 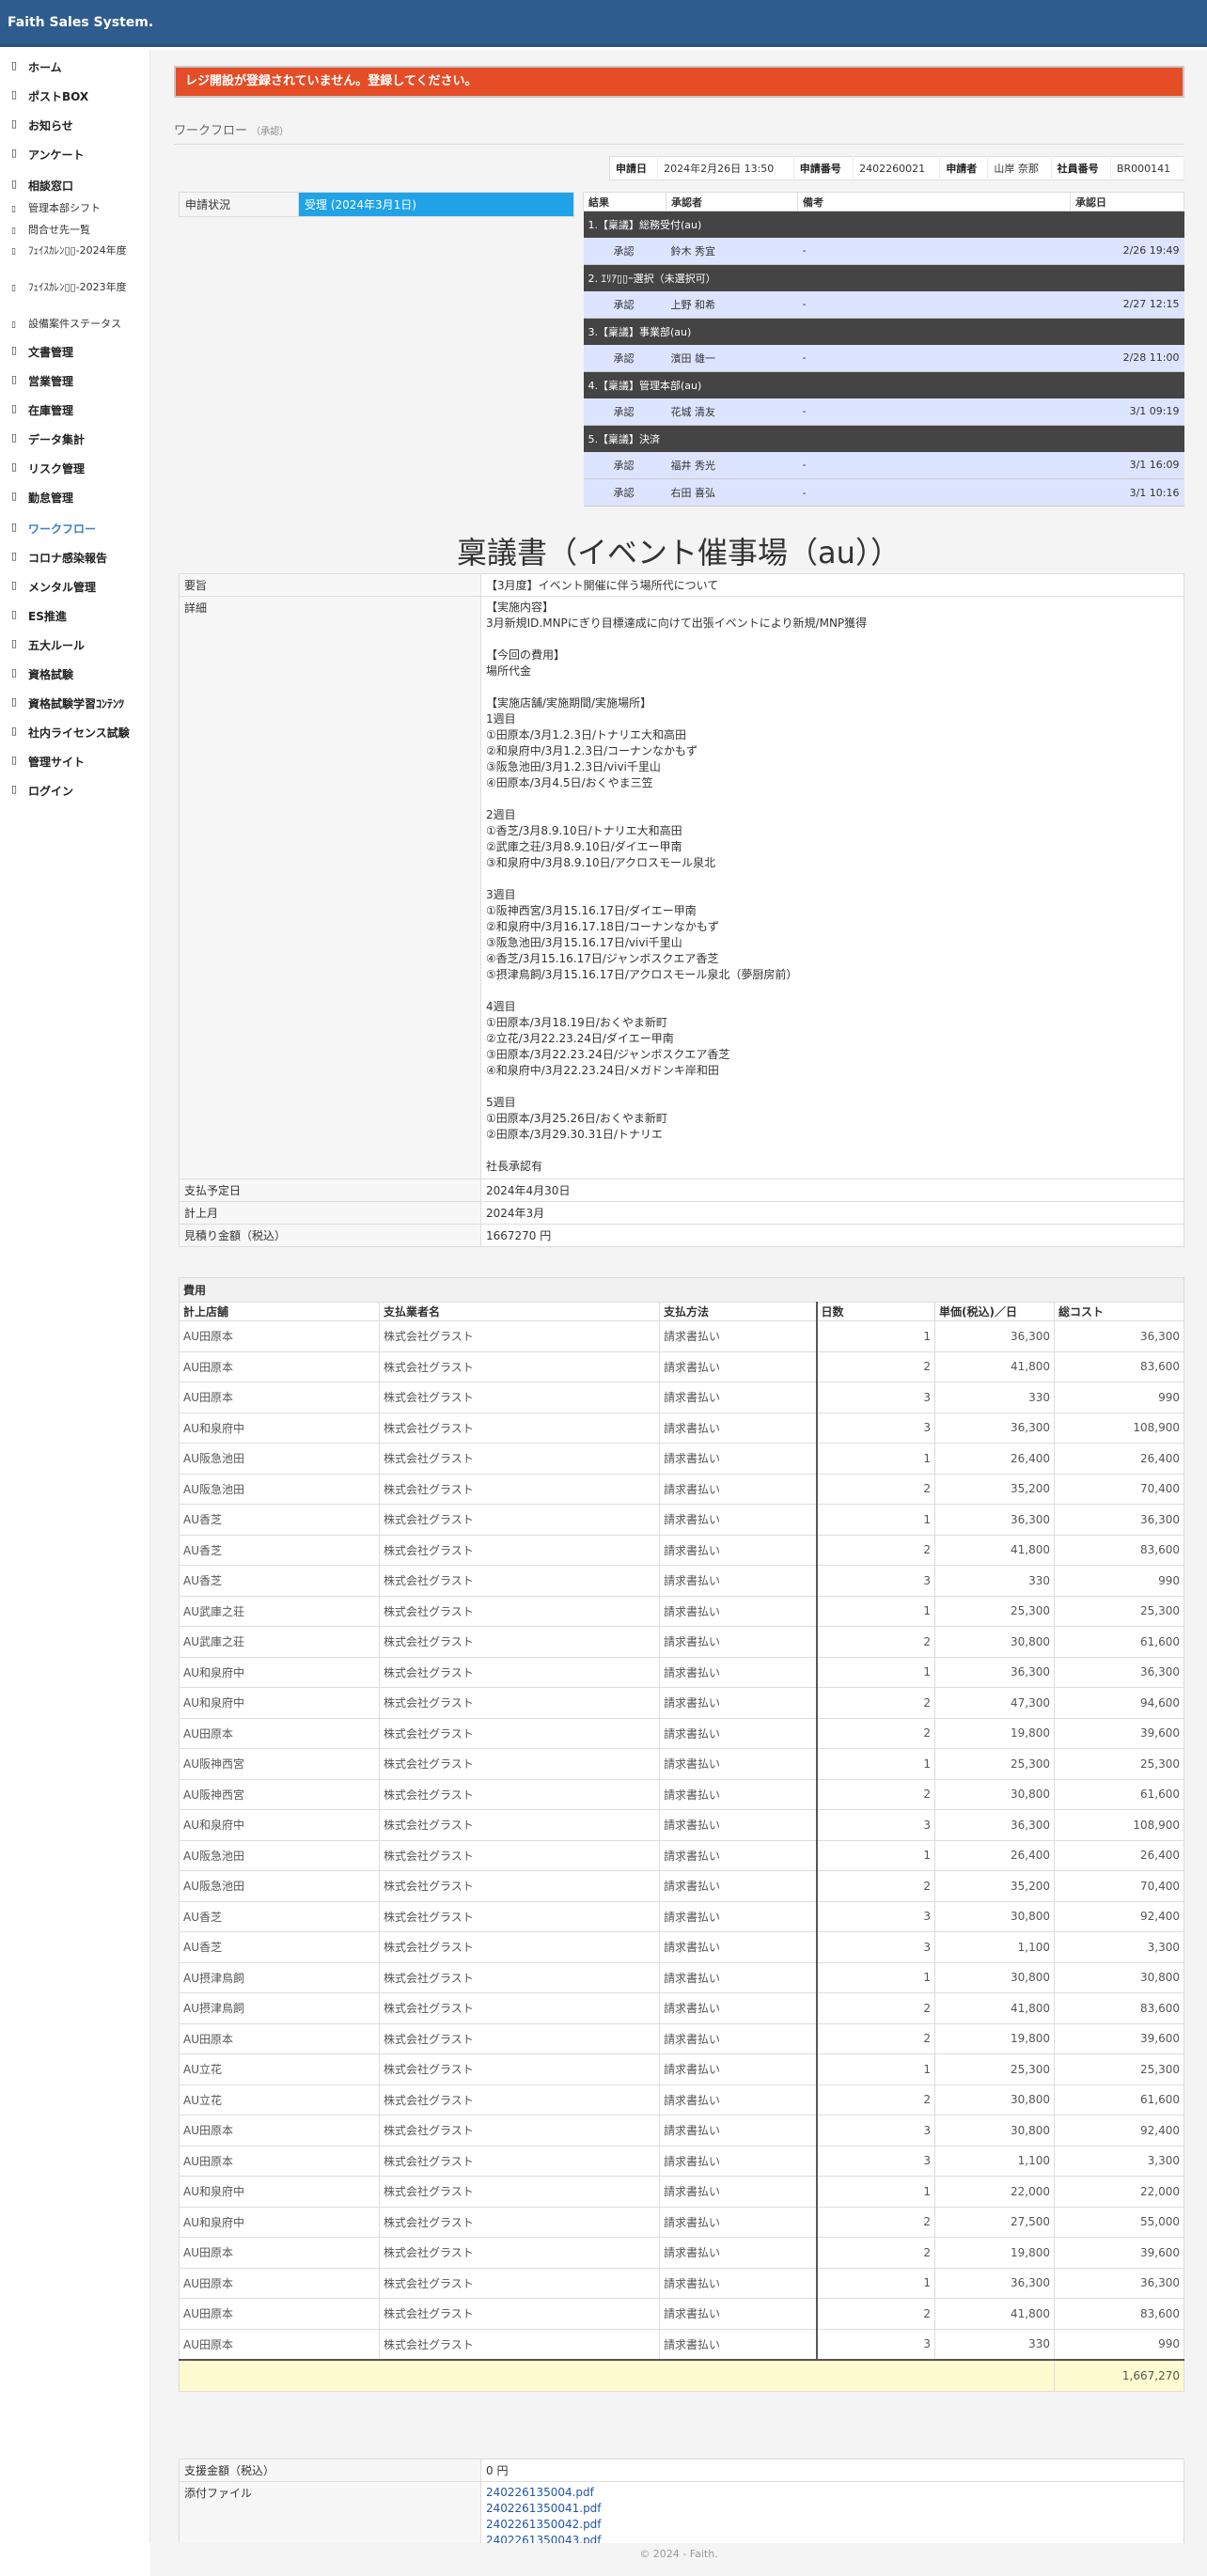 What do you see at coordinates (75, 288) in the screenshot?
I see `sidebar-subitem-3: ▯ ﾌｪｲｽｶﾚﾝ▯▯-2023年度` at bounding box center [75, 288].